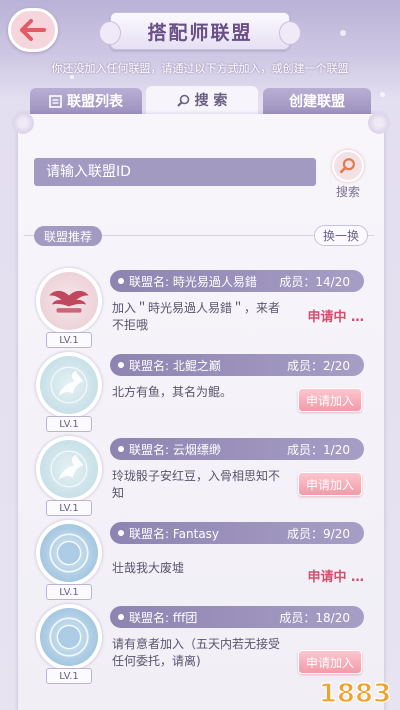  Describe the element at coordinates (318, 365) in the screenshot. I see `member-count: 成员：2/20` at that location.